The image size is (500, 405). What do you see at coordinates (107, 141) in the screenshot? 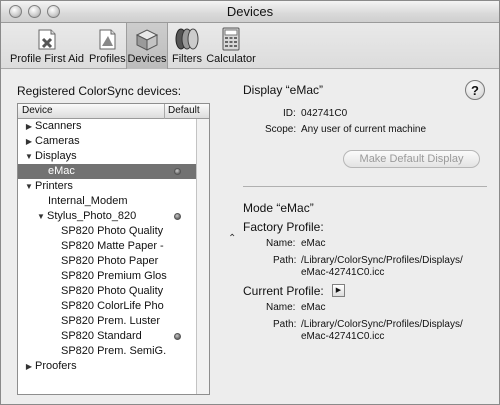
I see `device-row-cameras: ▶ Cameras` at bounding box center [107, 141].